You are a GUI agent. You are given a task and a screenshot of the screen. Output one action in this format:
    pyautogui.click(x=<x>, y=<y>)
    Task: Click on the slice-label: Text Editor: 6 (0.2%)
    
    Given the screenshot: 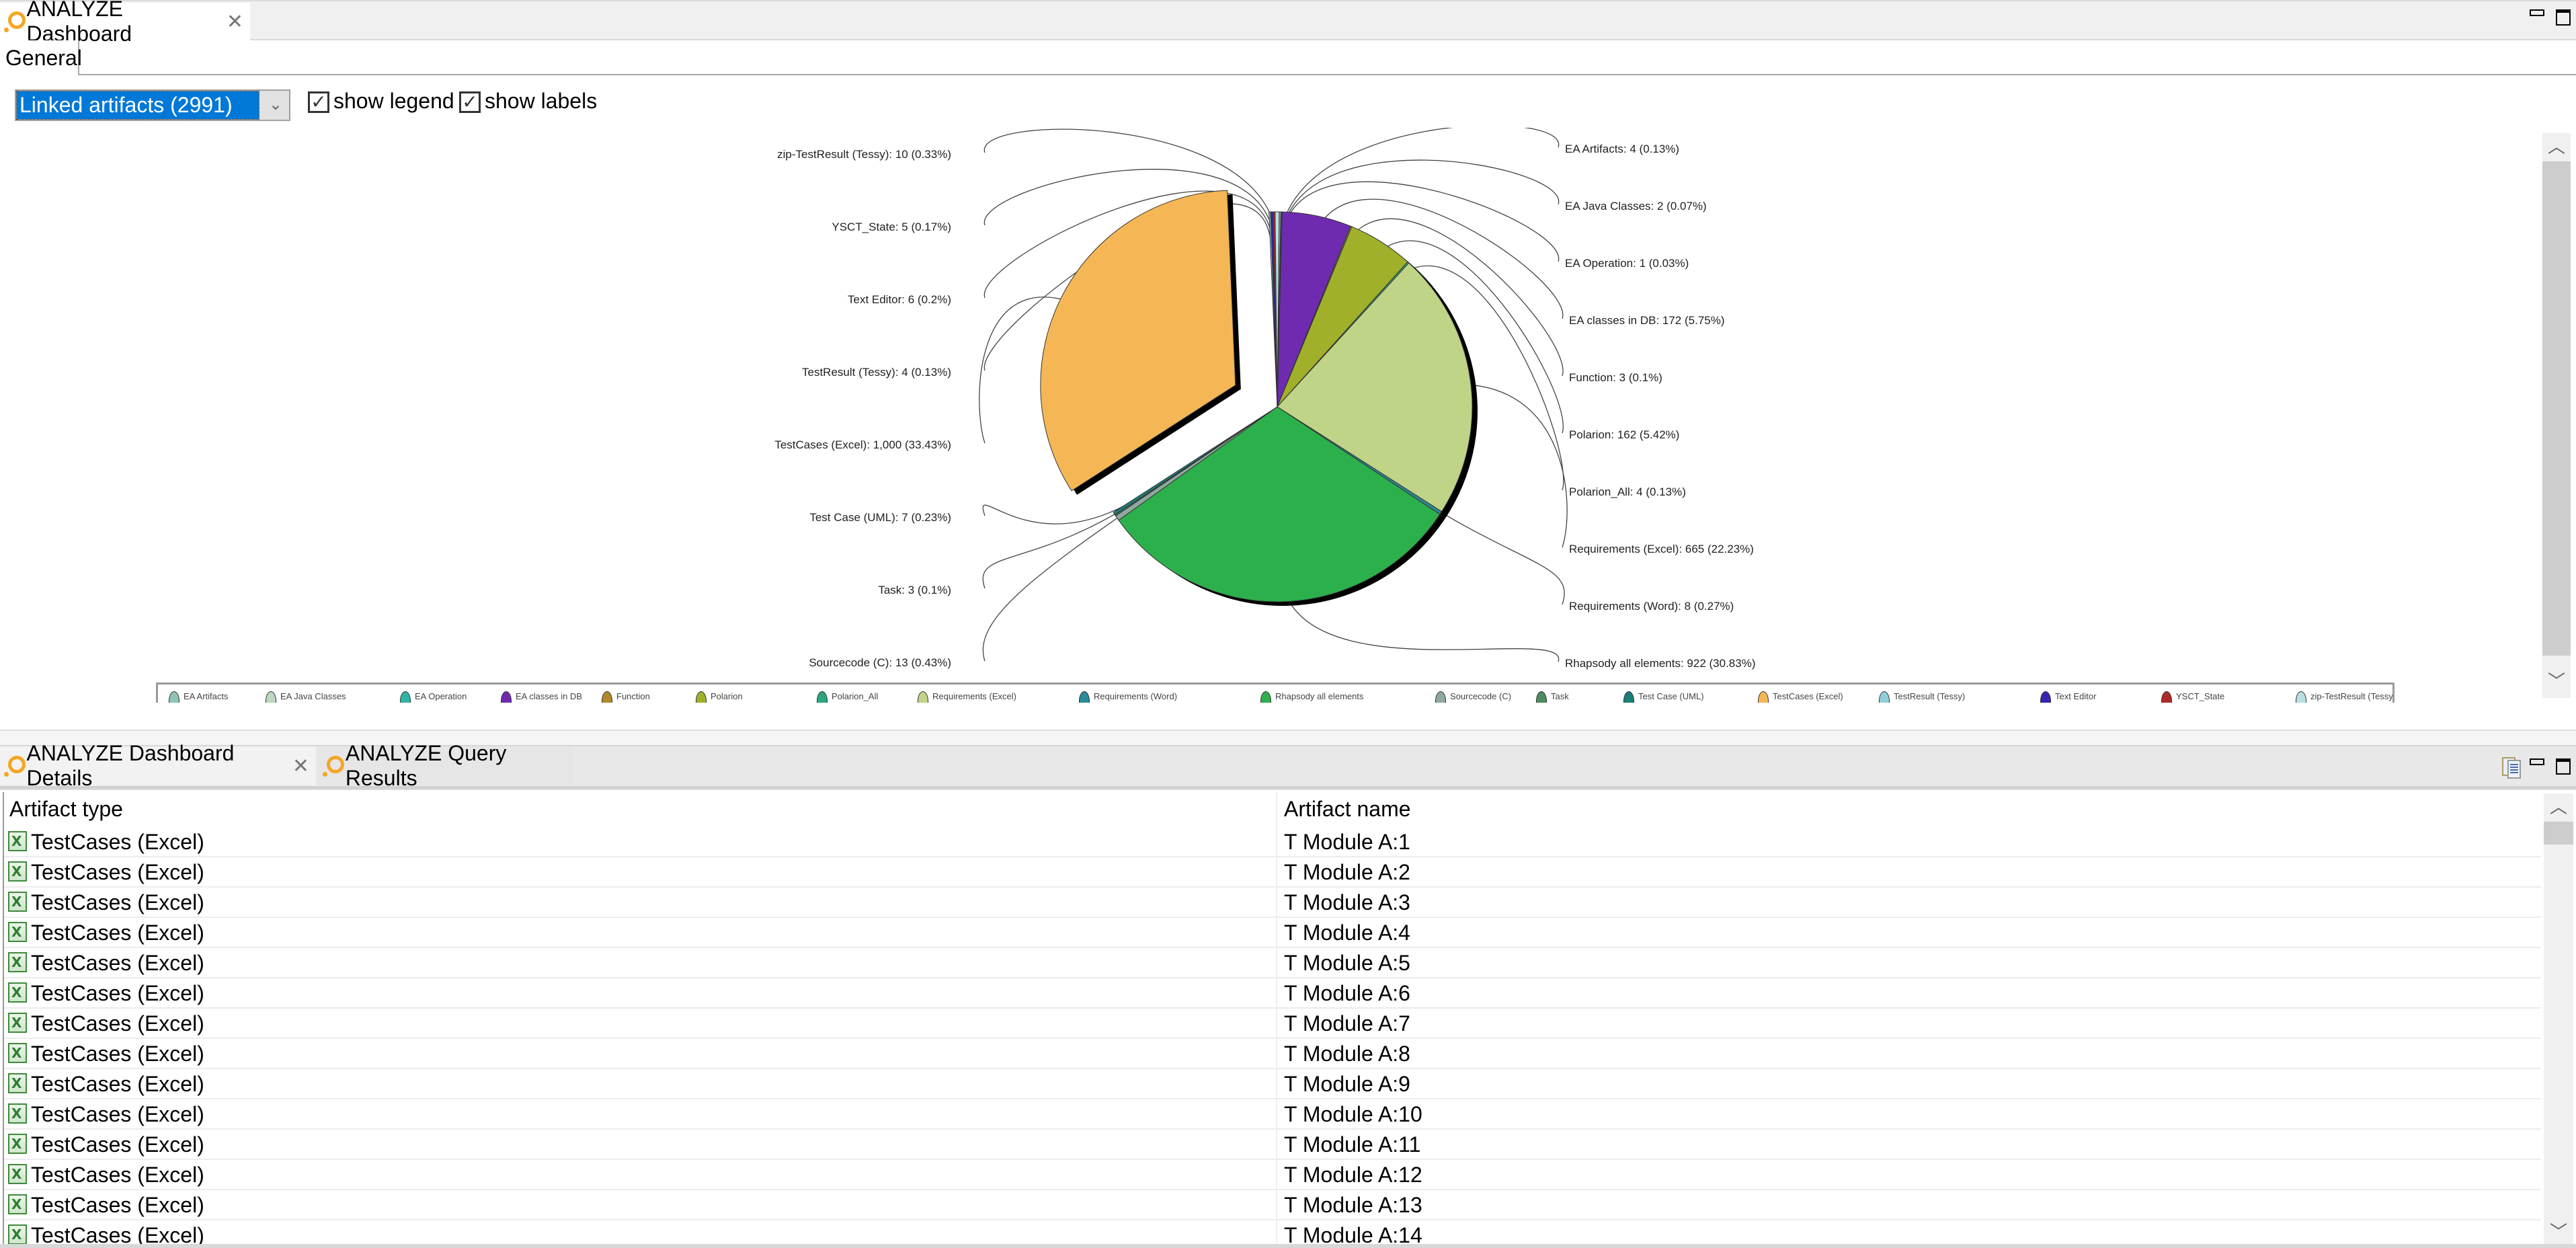 What is the action you would take?
    pyautogui.click(x=899, y=299)
    